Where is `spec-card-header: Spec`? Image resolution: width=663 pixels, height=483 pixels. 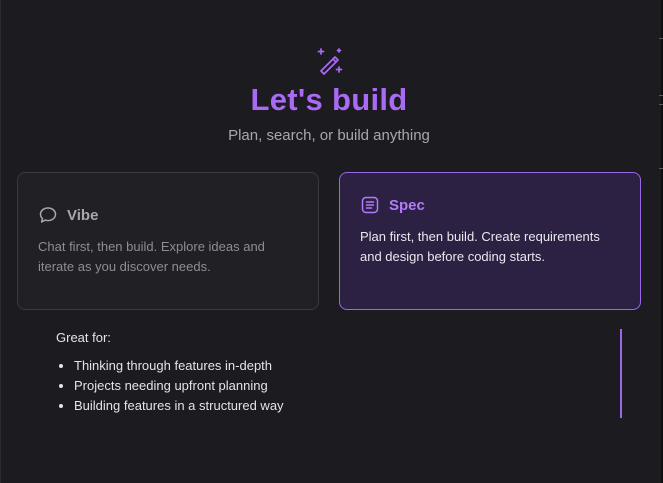 spec-card-header: Spec is located at coordinates (490, 205).